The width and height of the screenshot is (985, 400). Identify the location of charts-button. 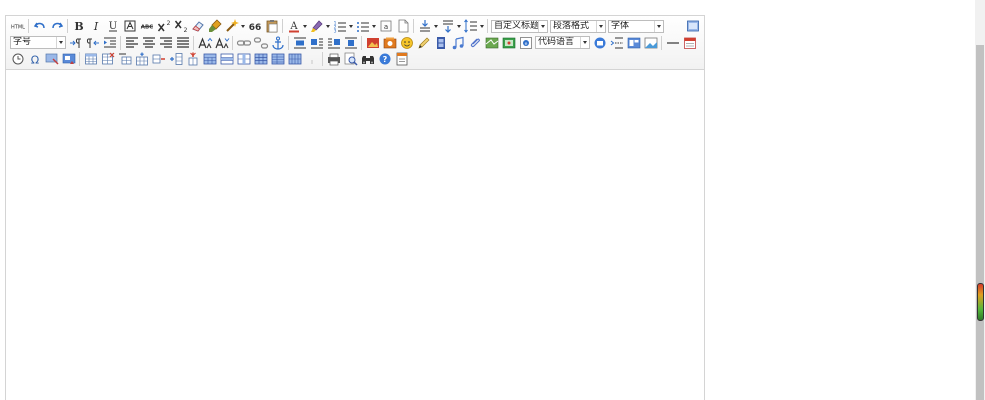
(311, 59).